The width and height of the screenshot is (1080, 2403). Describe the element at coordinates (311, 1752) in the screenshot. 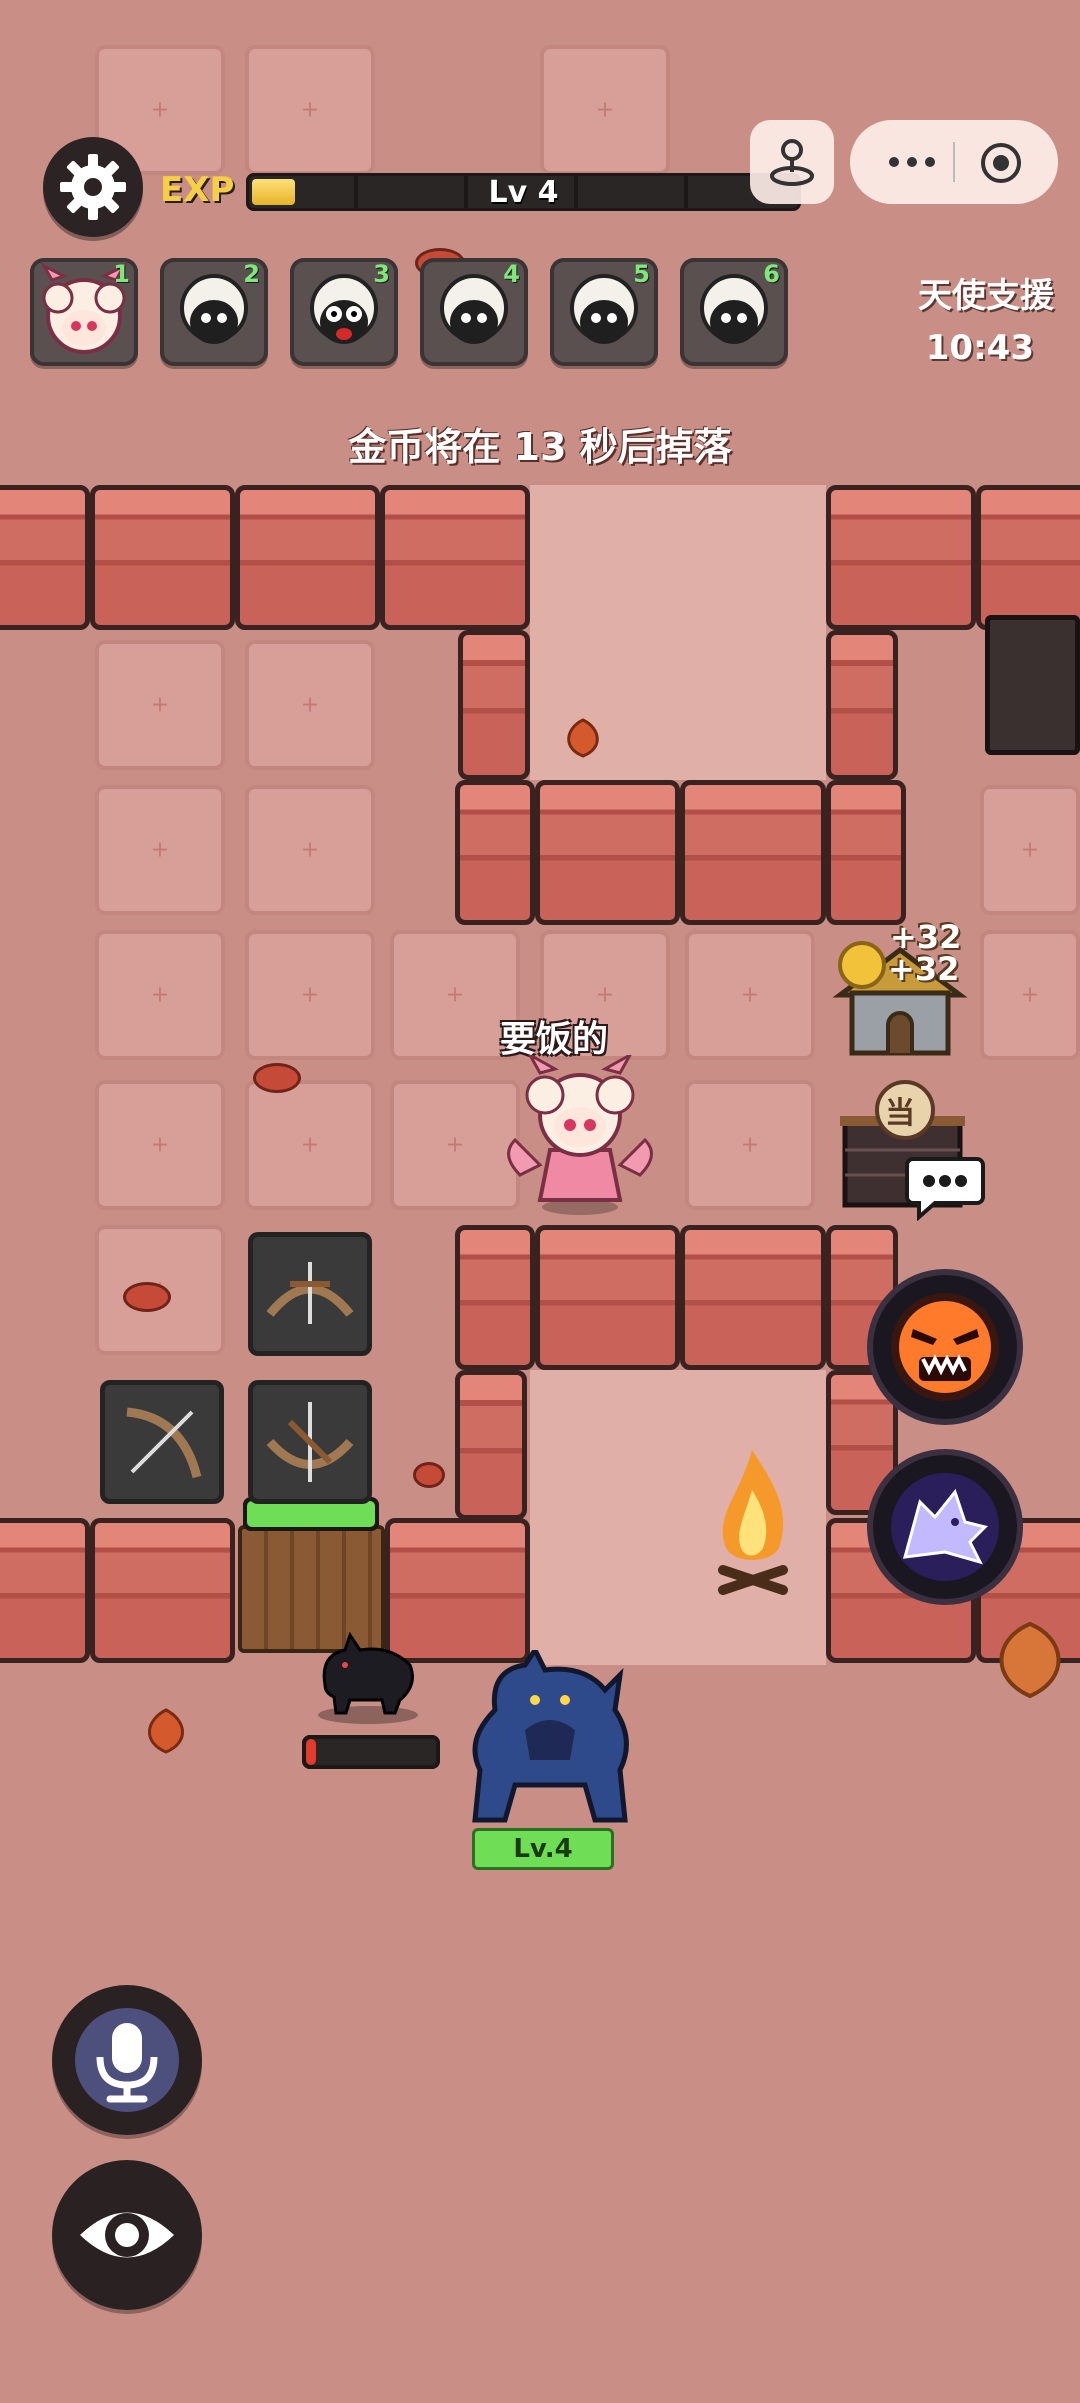

I see `wolf-health-fill` at that location.